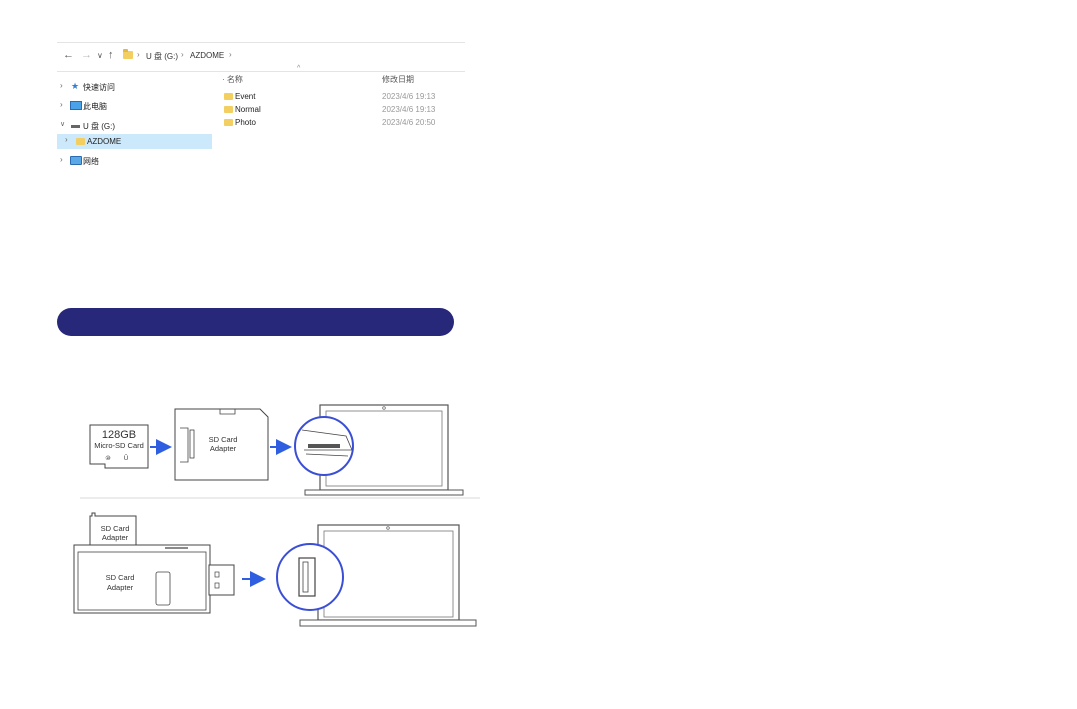  I want to click on column-header-name: · 名称, so click(232, 79).